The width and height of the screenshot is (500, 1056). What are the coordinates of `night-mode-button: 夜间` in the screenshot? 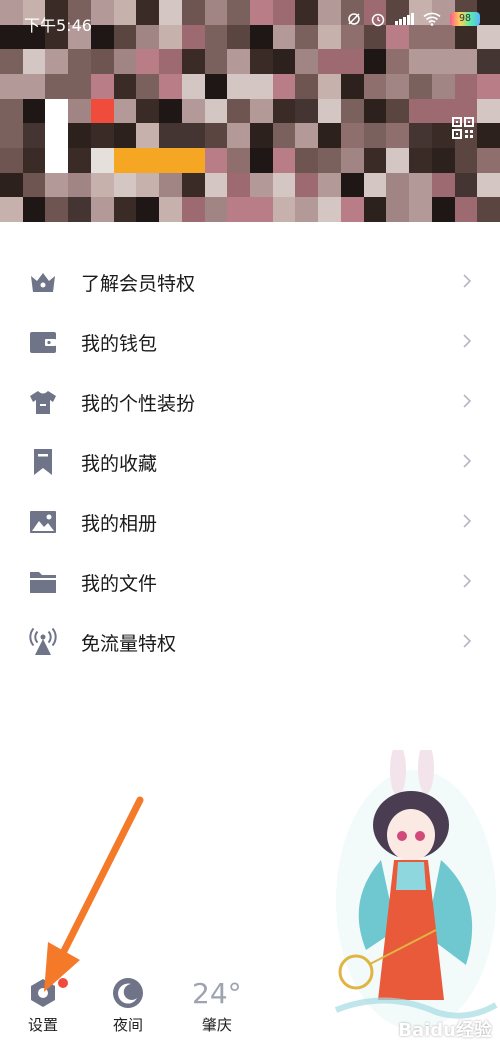 It's located at (128, 1005).